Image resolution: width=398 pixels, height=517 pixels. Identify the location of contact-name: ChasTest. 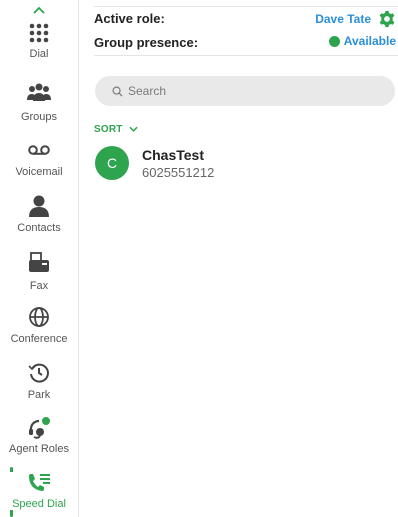
(173, 155).